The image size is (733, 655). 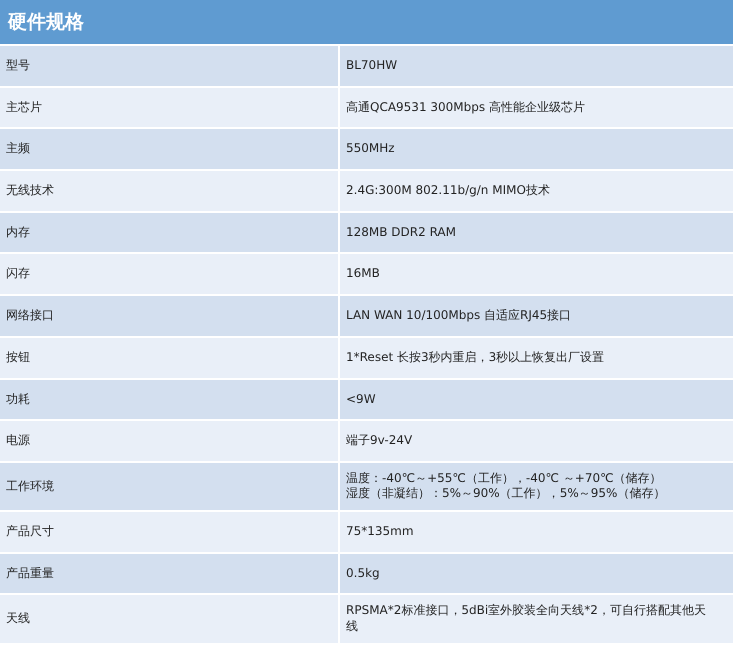 What do you see at coordinates (169, 191) in the screenshot?
I see `spec-label: 无线技术` at bounding box center [169, 191].